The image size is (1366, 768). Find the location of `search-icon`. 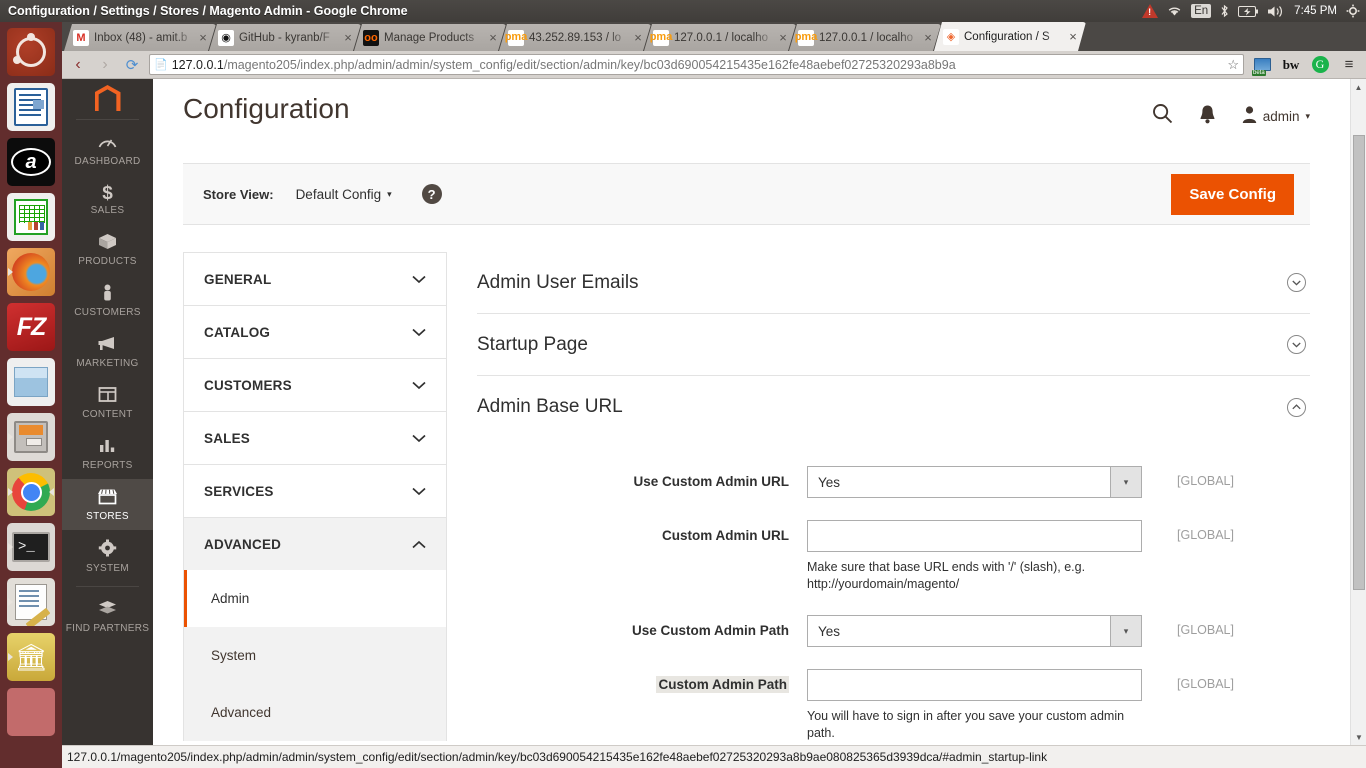

search-icon is located at coordinates (1162, 116).